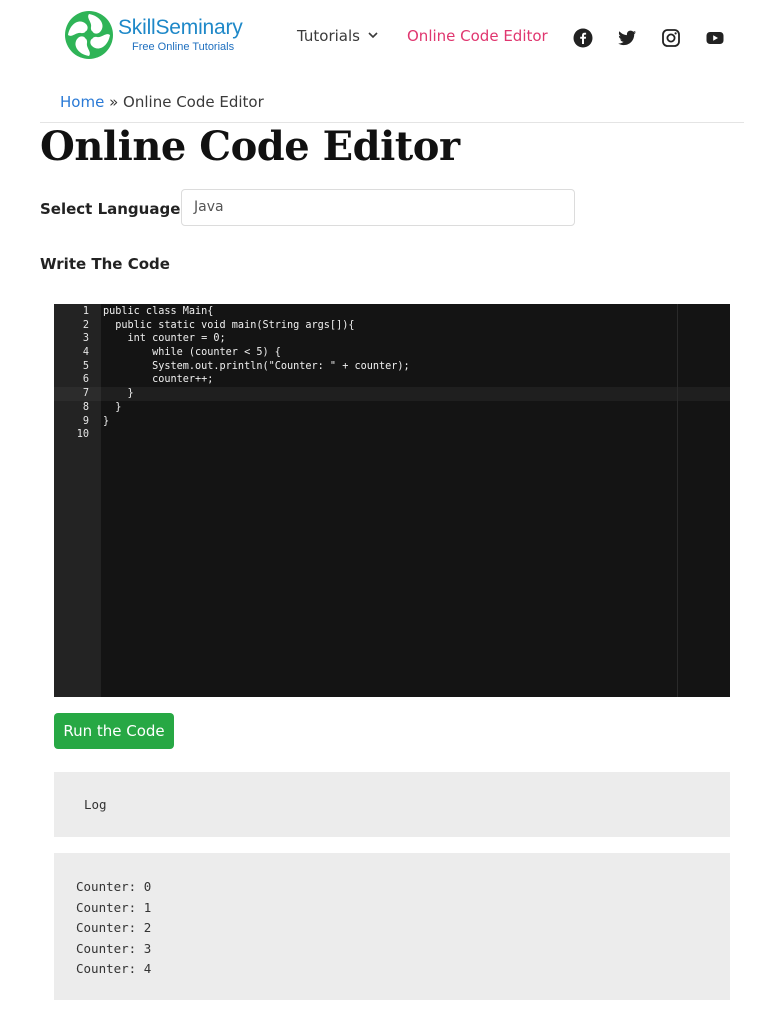 This screenshot has width=775, height=1024. I want to click on code-text: while (counter < 5) {, so click(192, 353).